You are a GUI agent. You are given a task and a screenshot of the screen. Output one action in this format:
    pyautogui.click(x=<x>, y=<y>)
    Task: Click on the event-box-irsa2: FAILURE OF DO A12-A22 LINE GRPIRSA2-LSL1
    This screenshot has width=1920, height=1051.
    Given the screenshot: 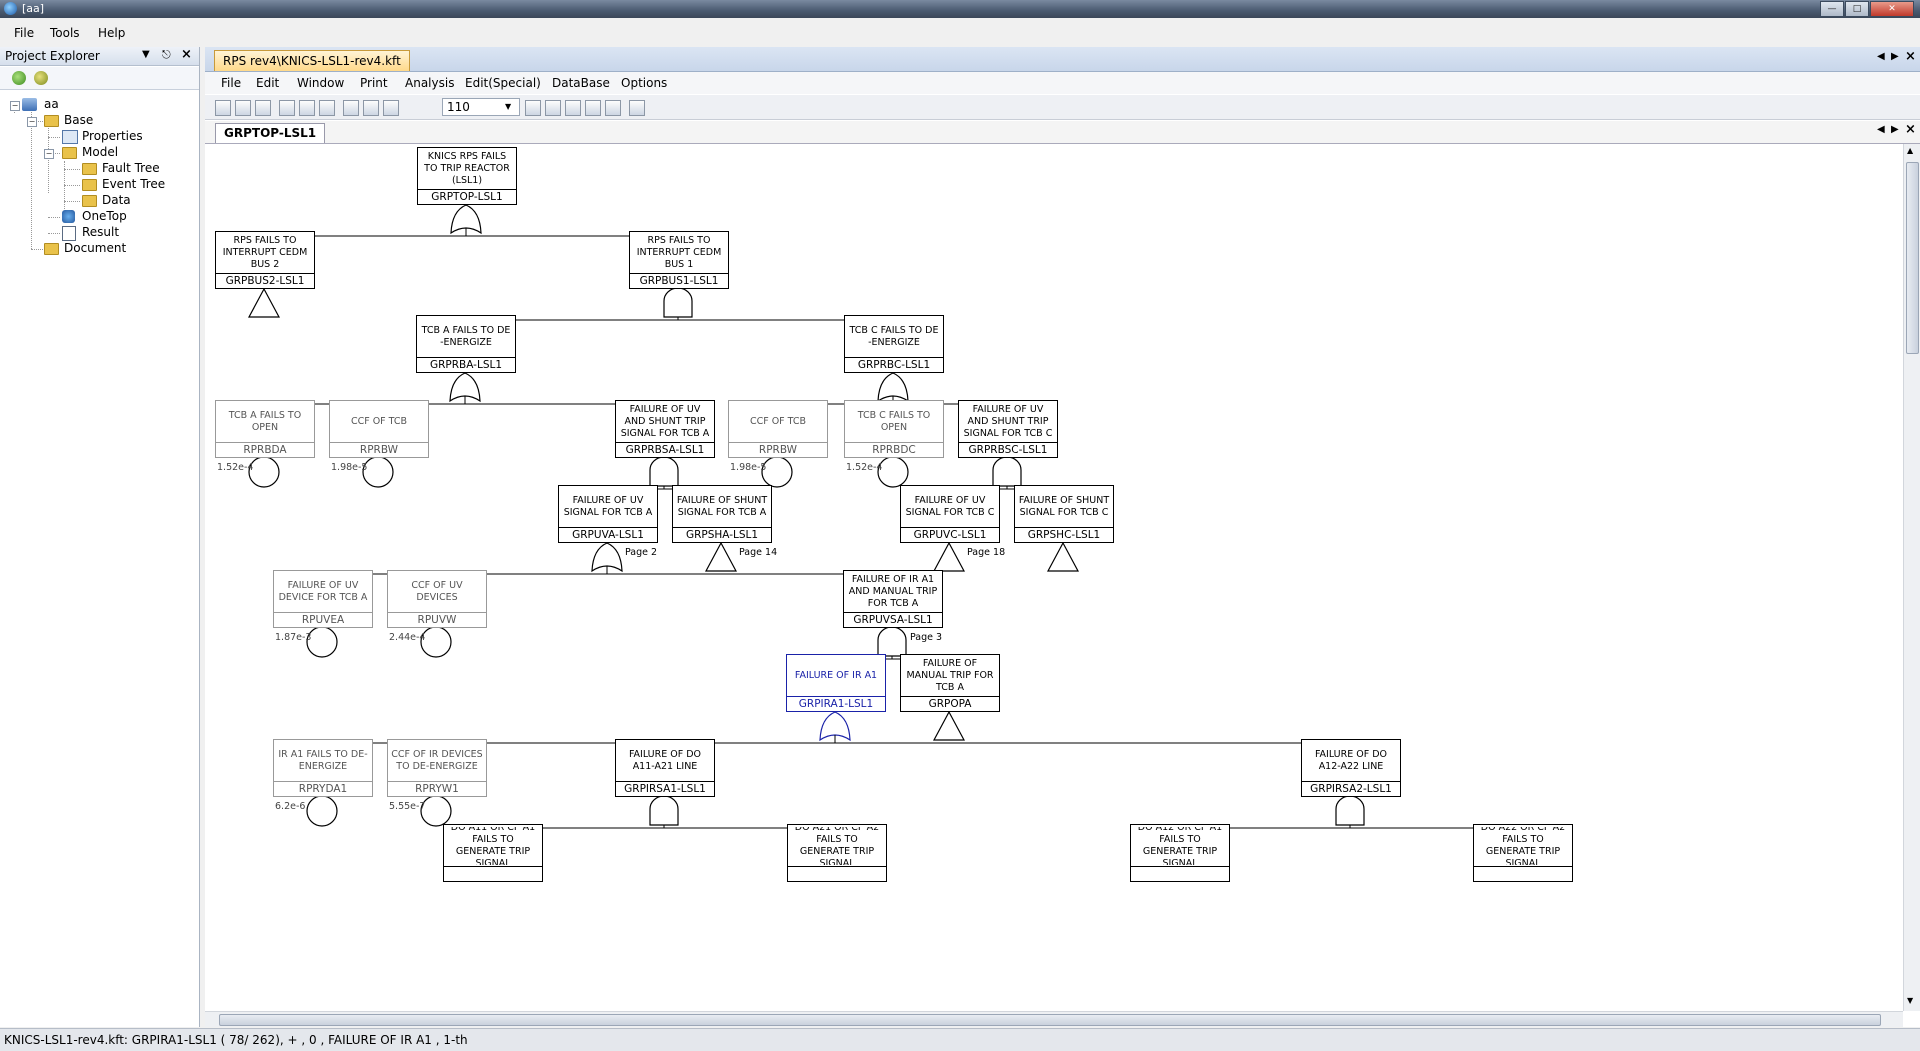 What is the action you would take?
    pyautogui.click(x=1351, y=768)
    